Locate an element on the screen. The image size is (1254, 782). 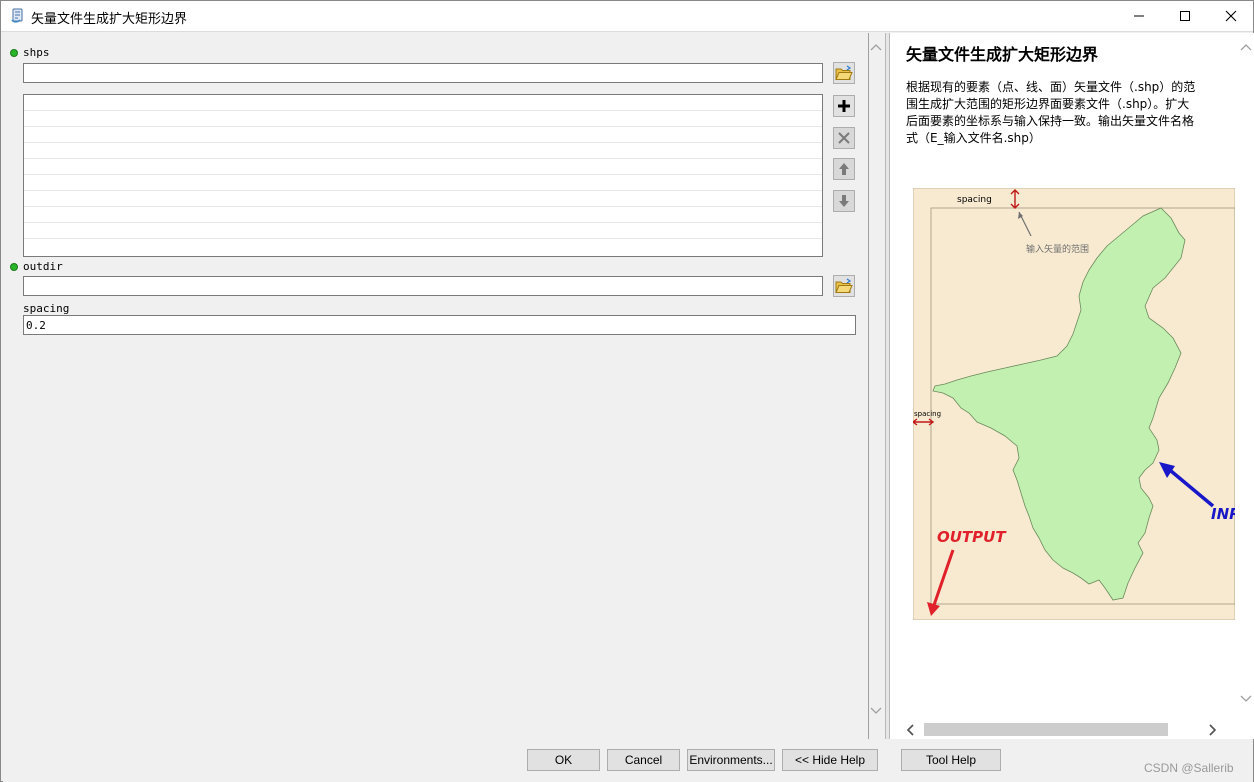
shps-label: shps is located at coordinates (36, 52).